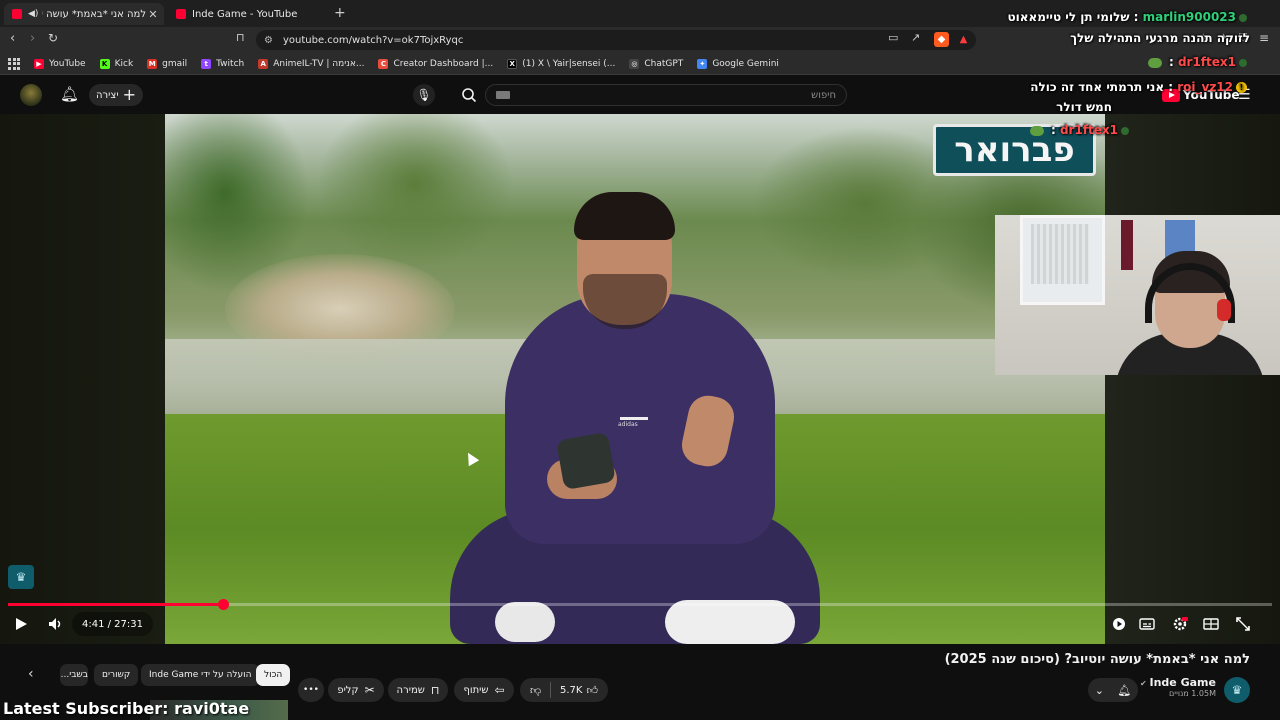  Describe the element at coordinates (1119, 624) in the screenshot. I see `autoplay-toggle` at that location.